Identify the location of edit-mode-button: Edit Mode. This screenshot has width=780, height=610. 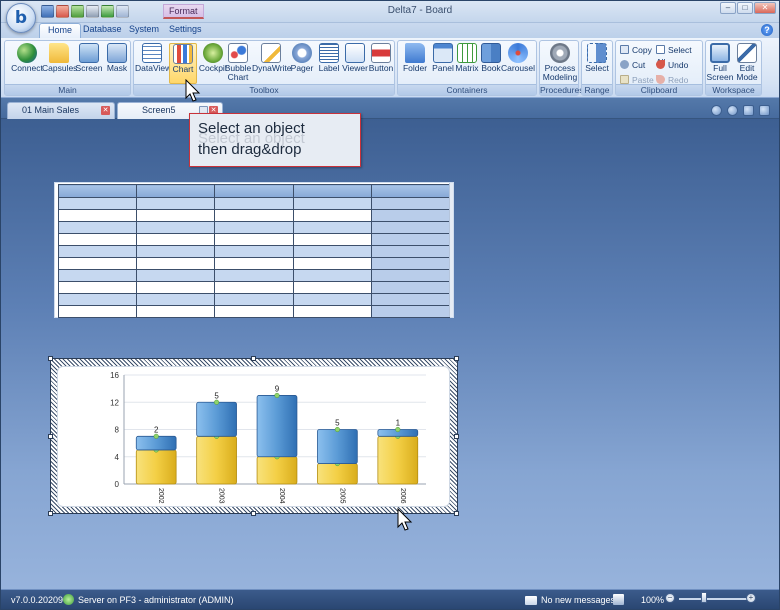
(747, 63).